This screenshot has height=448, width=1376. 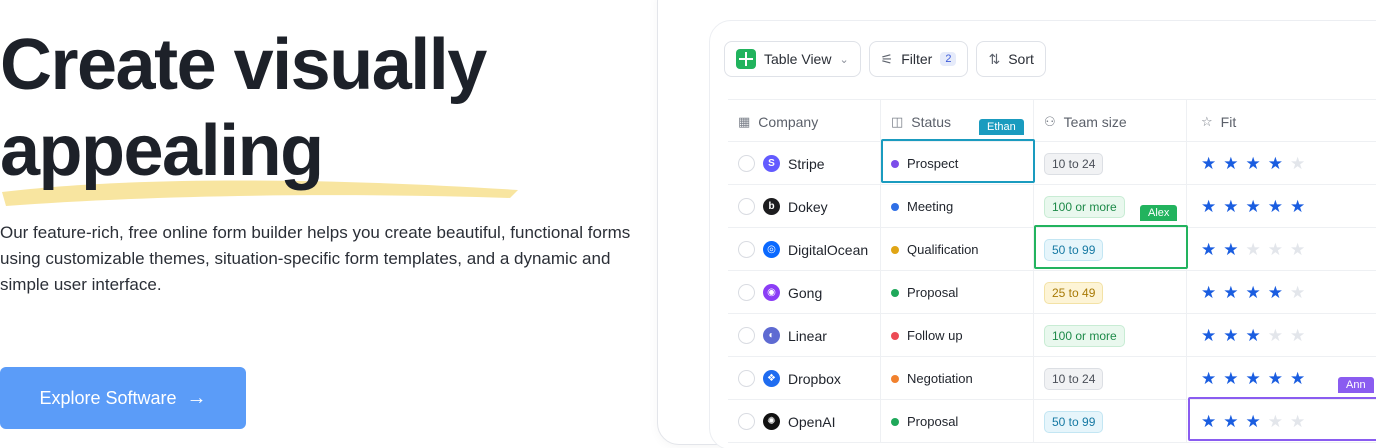 I want to click on sort-arrows-icon: ⇅, so click(x=994, y=58).